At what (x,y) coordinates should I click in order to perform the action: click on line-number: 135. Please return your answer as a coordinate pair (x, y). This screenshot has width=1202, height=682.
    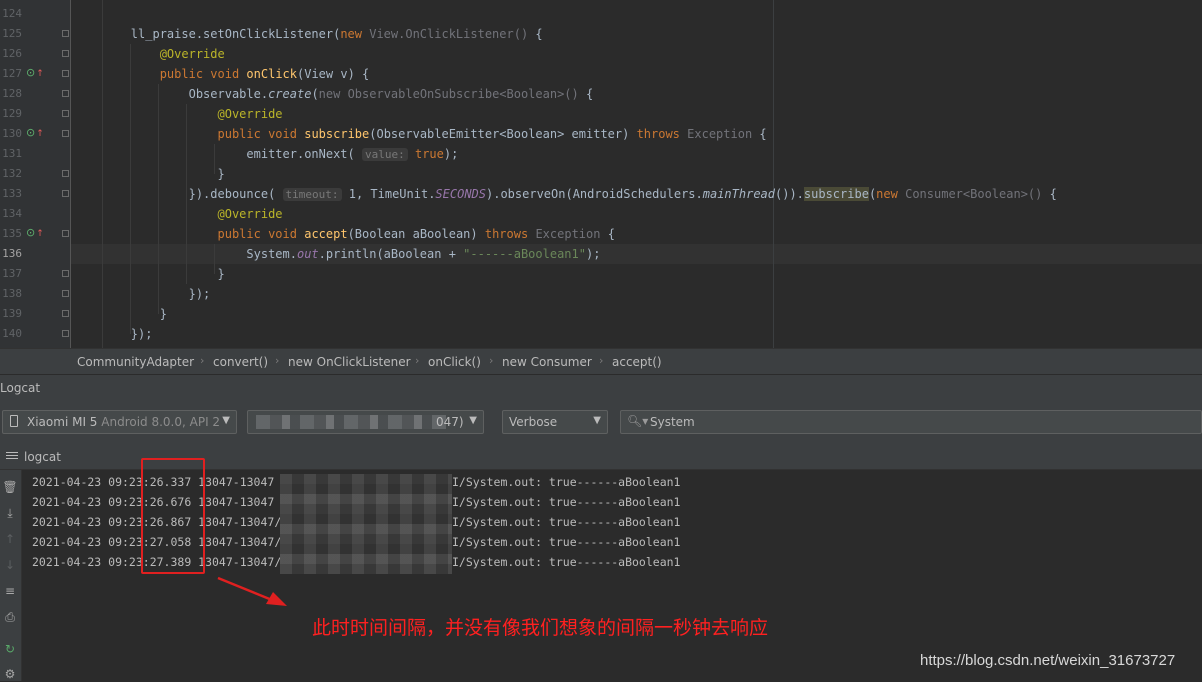
    Looking at the image, I should click on (12, 233).